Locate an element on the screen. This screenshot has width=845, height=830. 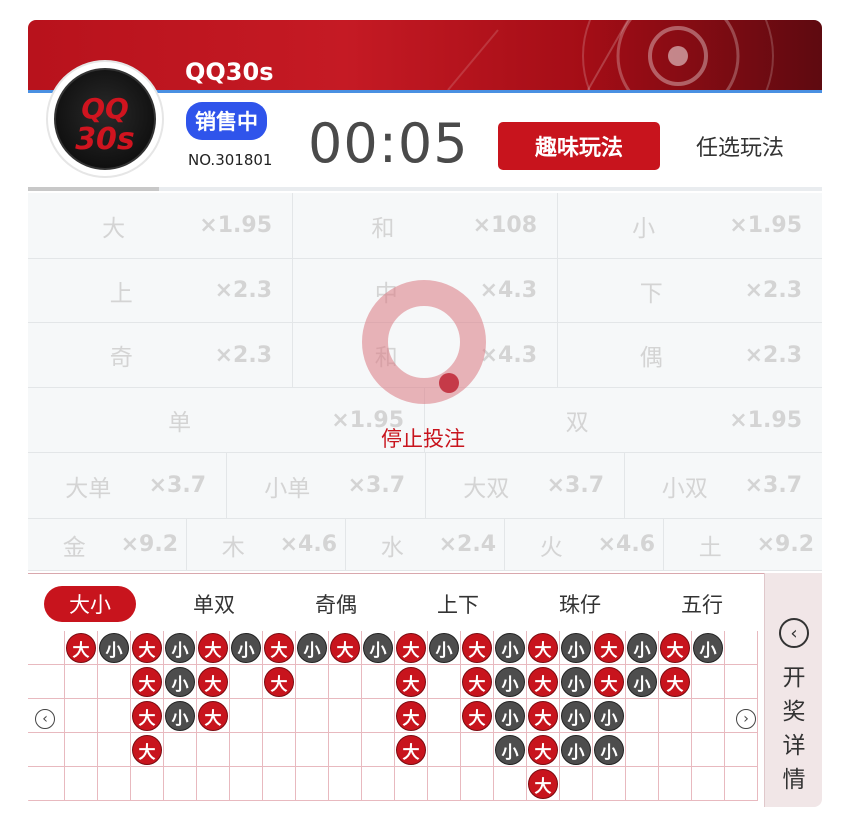
draw-details-panel: ‹ 开 奖 详 情 is located at coordinates (793, 690).